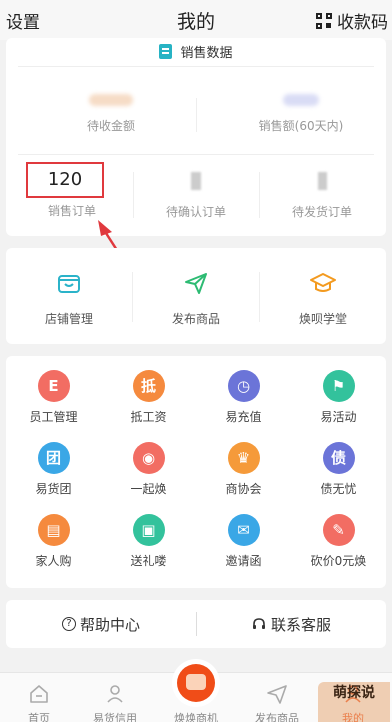 This screenshot has height=722, width=392. Describe the element at coordinates (148, 417) in the screenshot. I see `salary-offset-label: 抵工资` at that location.